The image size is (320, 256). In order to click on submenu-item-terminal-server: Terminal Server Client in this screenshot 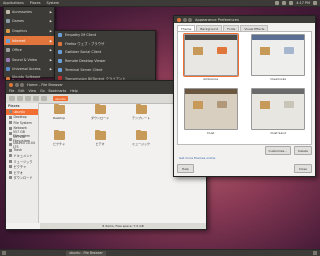, I will do `click(105, 69)`.